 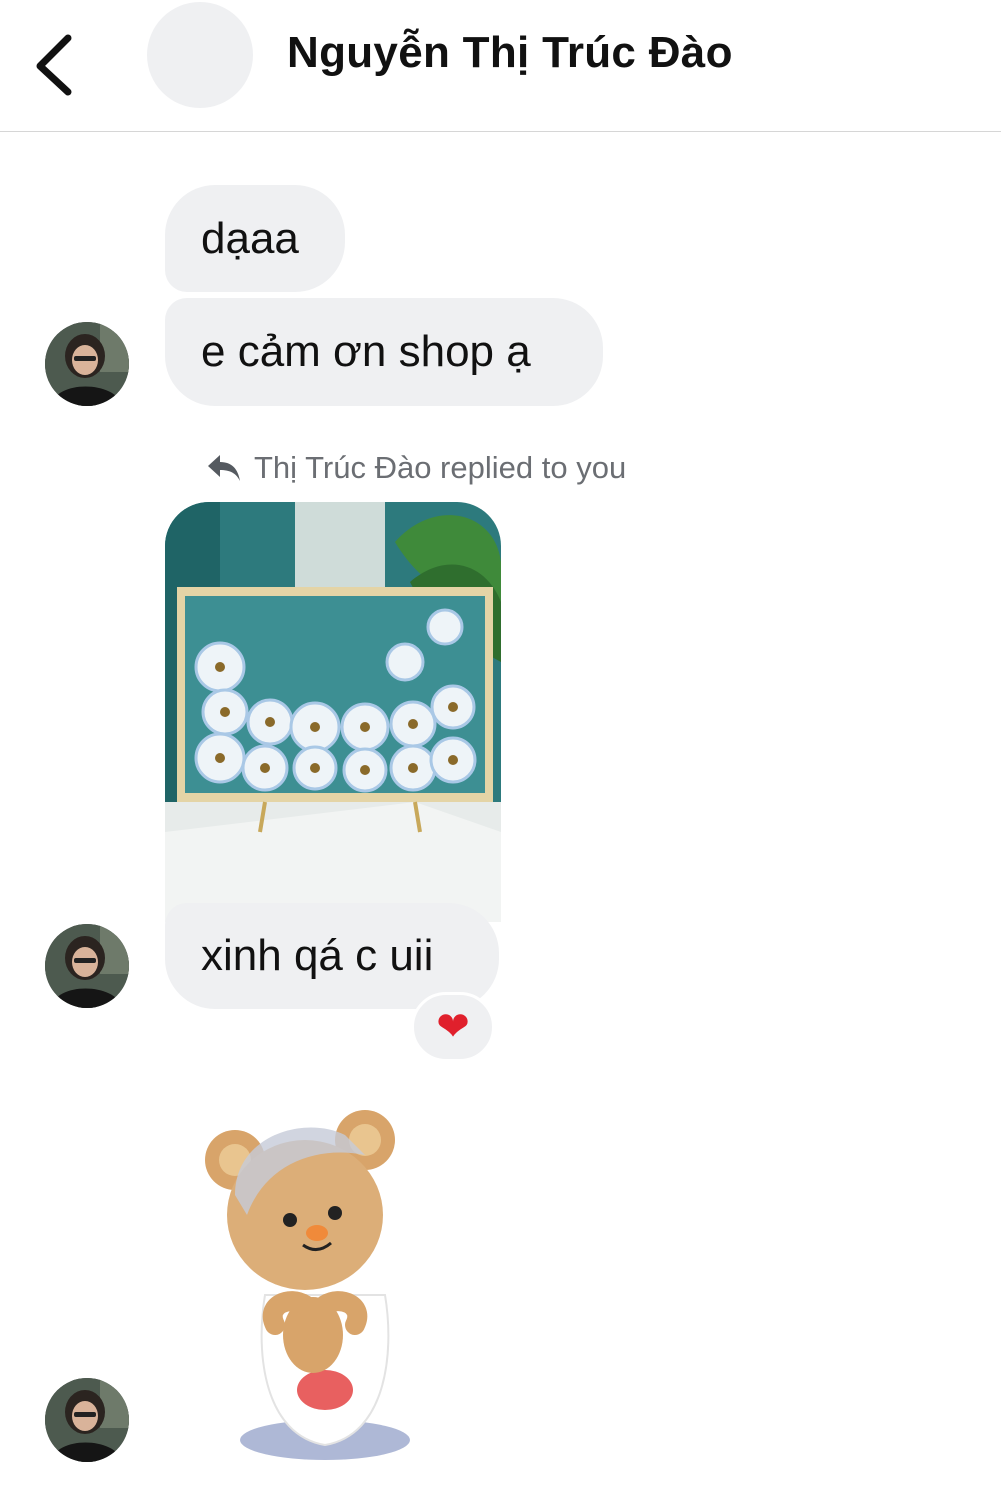 What do you see at coordinates (250, 238) in the screenshot?
I see `message-text: dạaa` at bounding box center [250, 238].